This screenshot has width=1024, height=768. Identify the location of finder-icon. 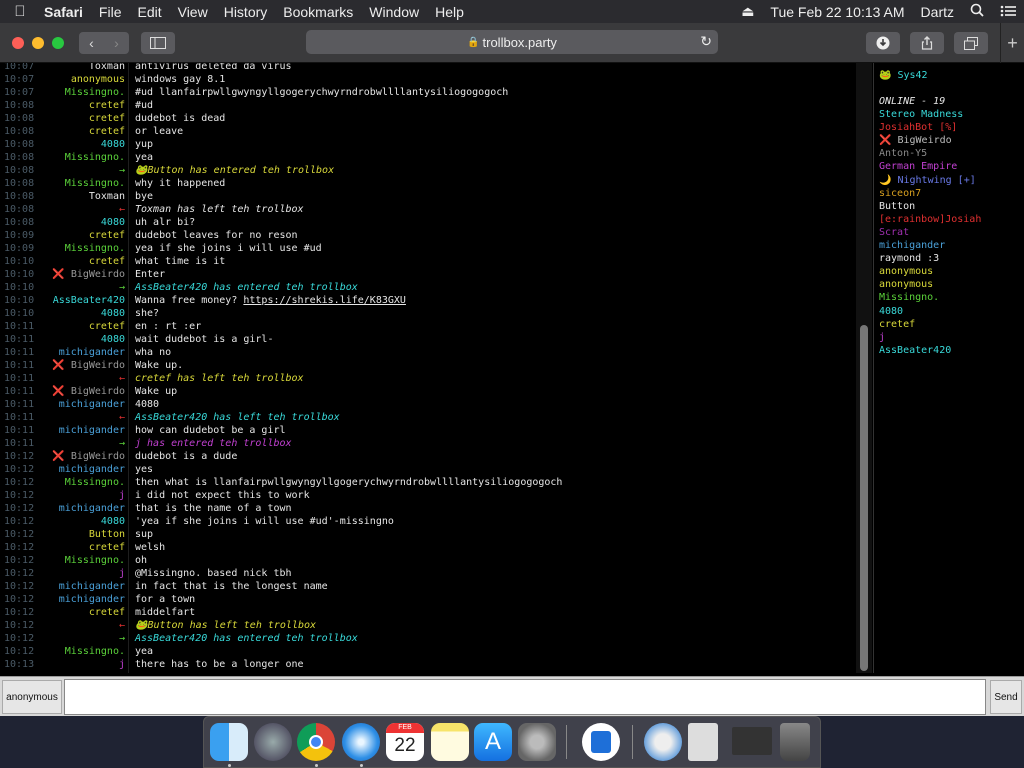
(229, 742).